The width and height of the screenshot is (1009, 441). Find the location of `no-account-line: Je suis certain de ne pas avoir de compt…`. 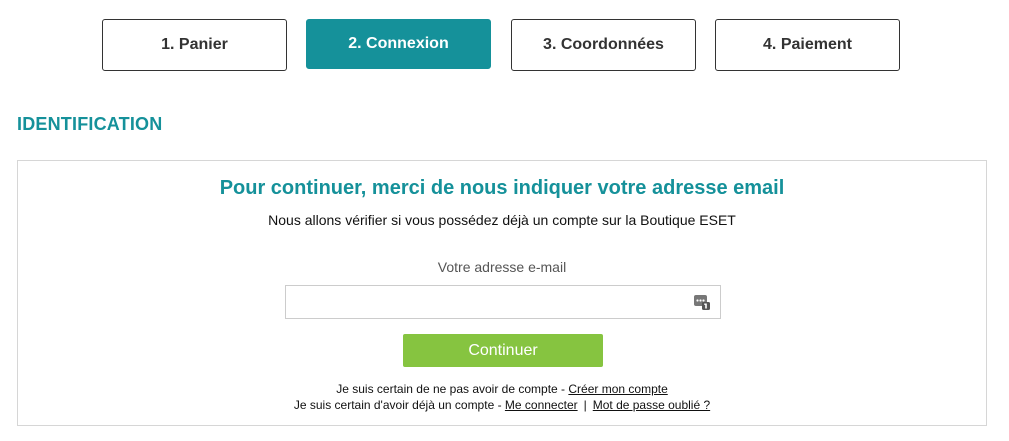

no-account-line: Je suis certain de ne pas avoir de compt… is located at coordinates (502, 389).